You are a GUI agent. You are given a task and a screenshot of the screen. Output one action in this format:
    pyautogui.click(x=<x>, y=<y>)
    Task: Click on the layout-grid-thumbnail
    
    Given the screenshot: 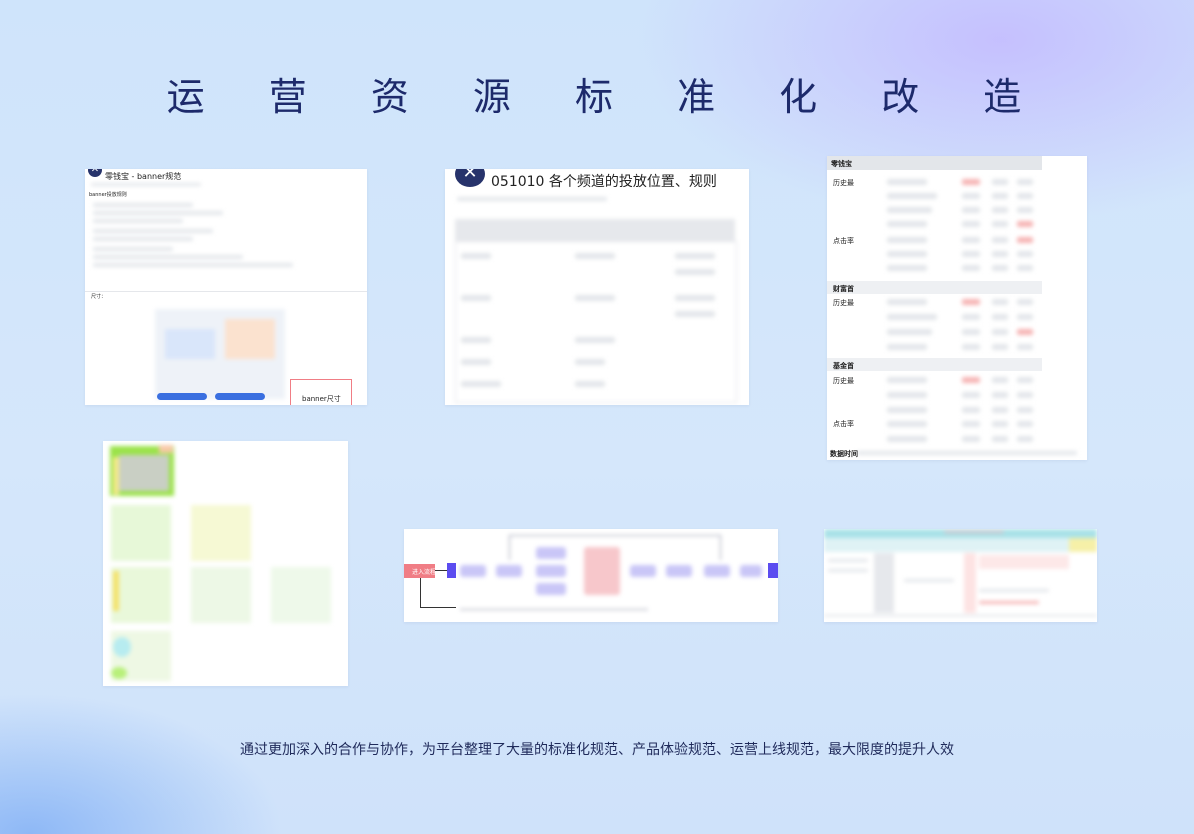 What is the action you would take?
    pyautogui.click(x=225, y=563)
    